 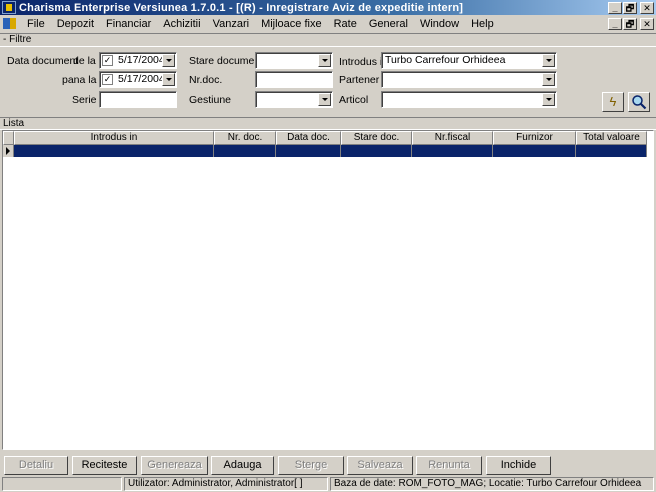 What do you see at coordinates (107, 60) in the screenshot?
I see `date-from-checkbox: ✓` at bounding box center [107, 60].